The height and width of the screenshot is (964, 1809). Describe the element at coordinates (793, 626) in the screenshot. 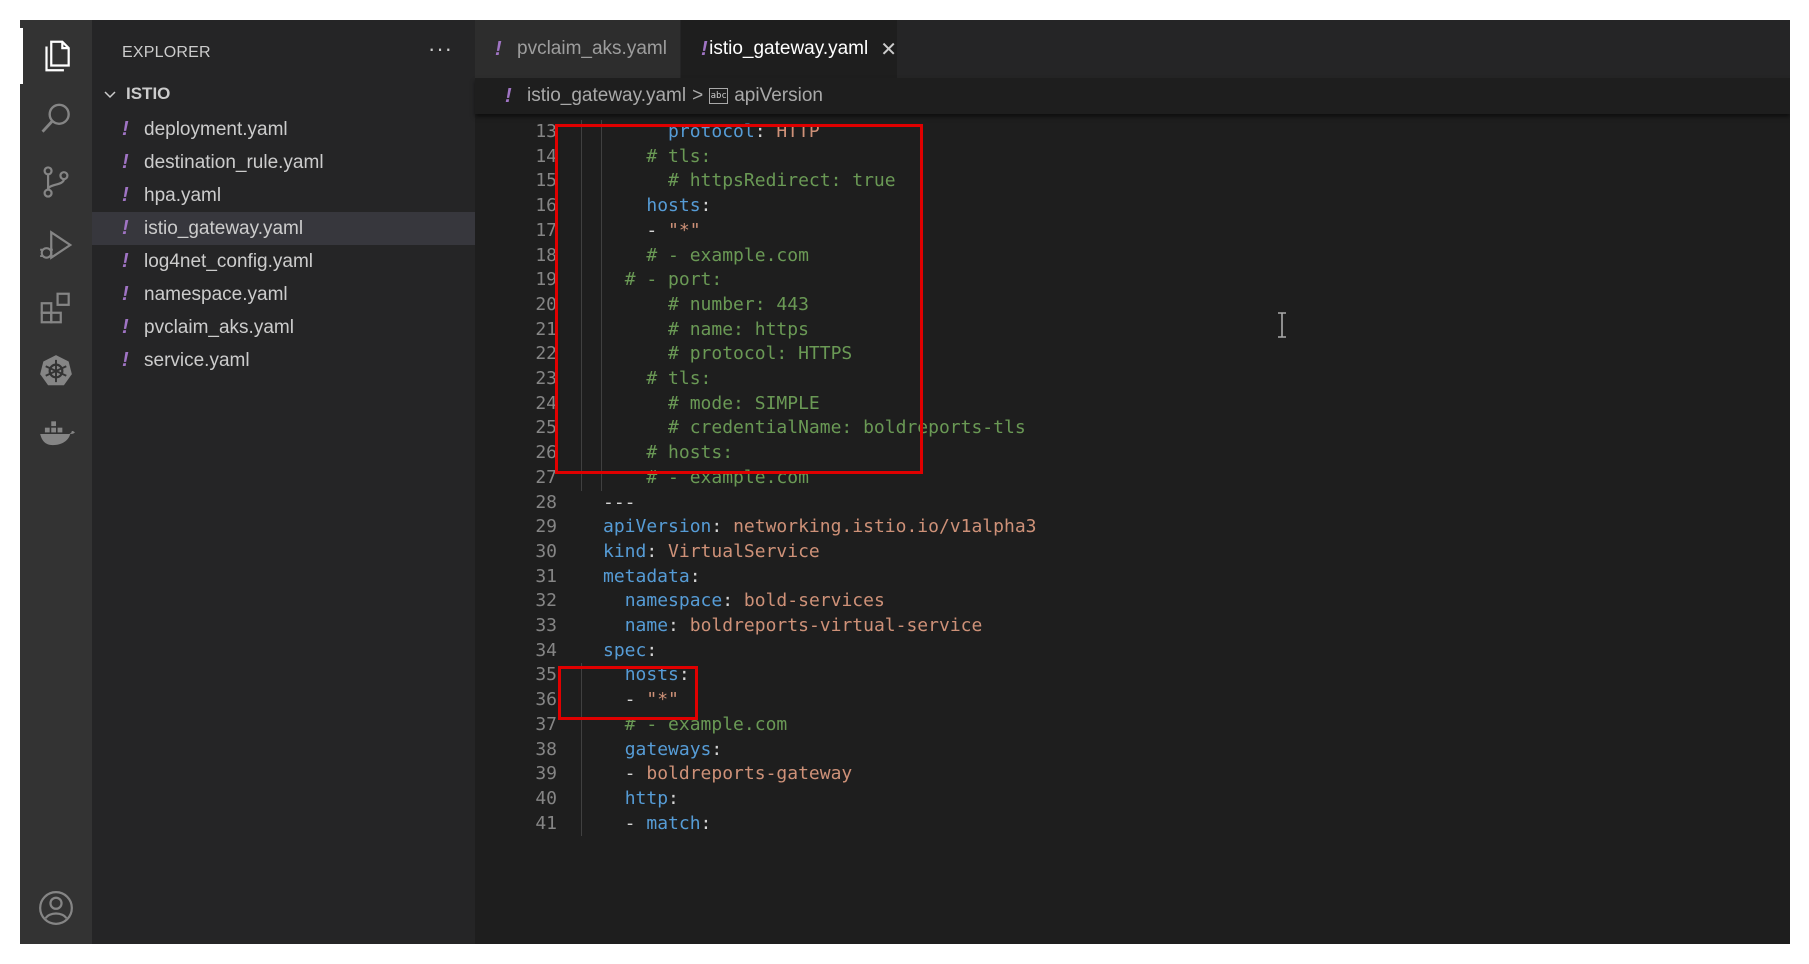

I see `code-text: name: boldreports-virtual-service` at that location.